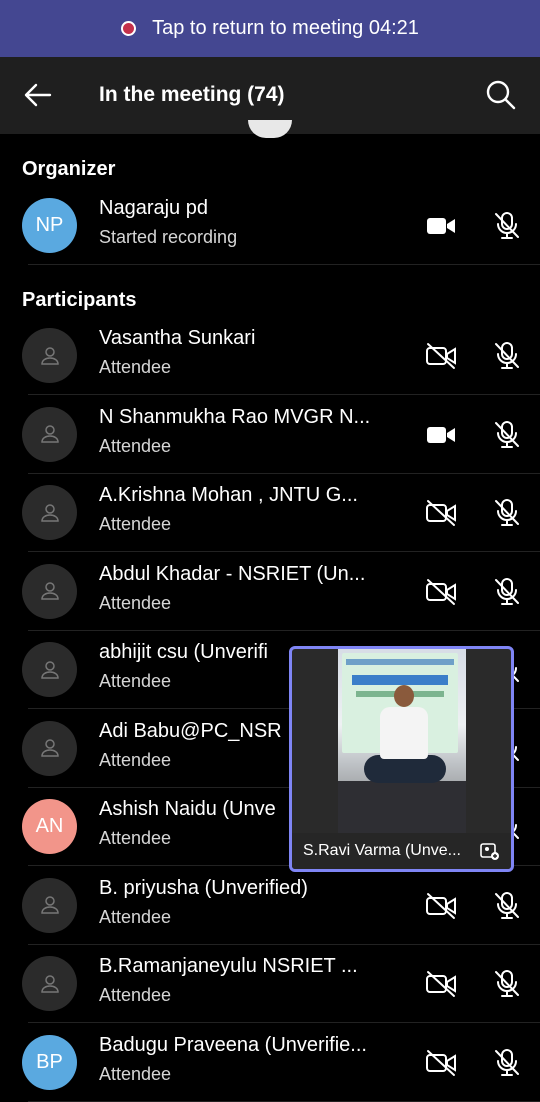 The height and width of the screenshot is (1102, 540). I want to click on participant-name: Vasantha Sunkari, so click(177, 338).